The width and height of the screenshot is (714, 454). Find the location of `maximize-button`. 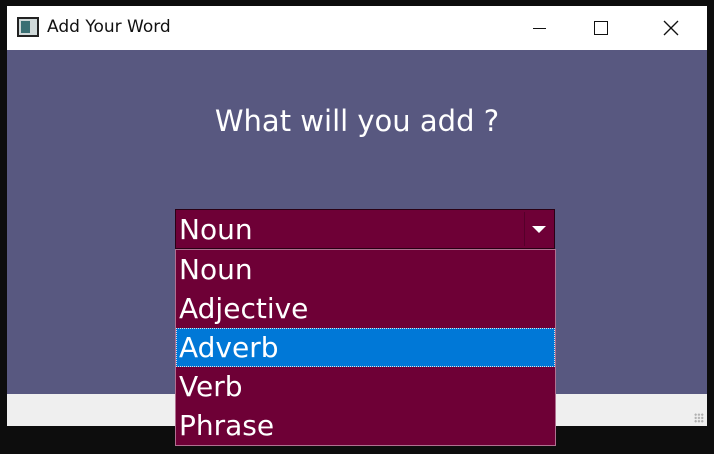

maximize-button is located at coordinates (601, 28).